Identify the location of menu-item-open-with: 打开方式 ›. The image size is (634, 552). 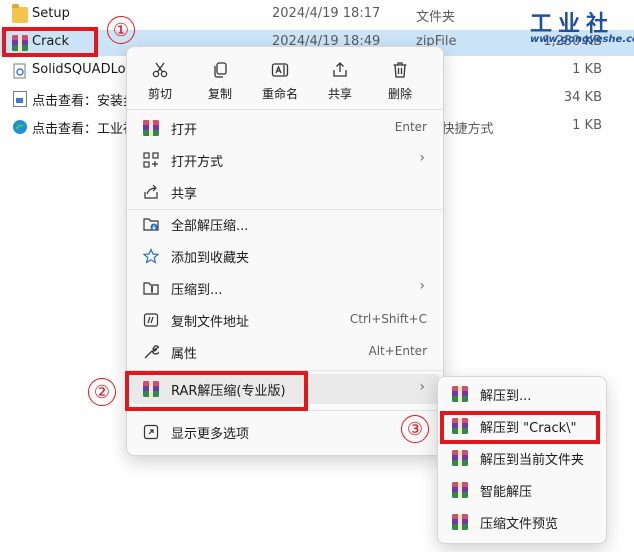
(285, 160).